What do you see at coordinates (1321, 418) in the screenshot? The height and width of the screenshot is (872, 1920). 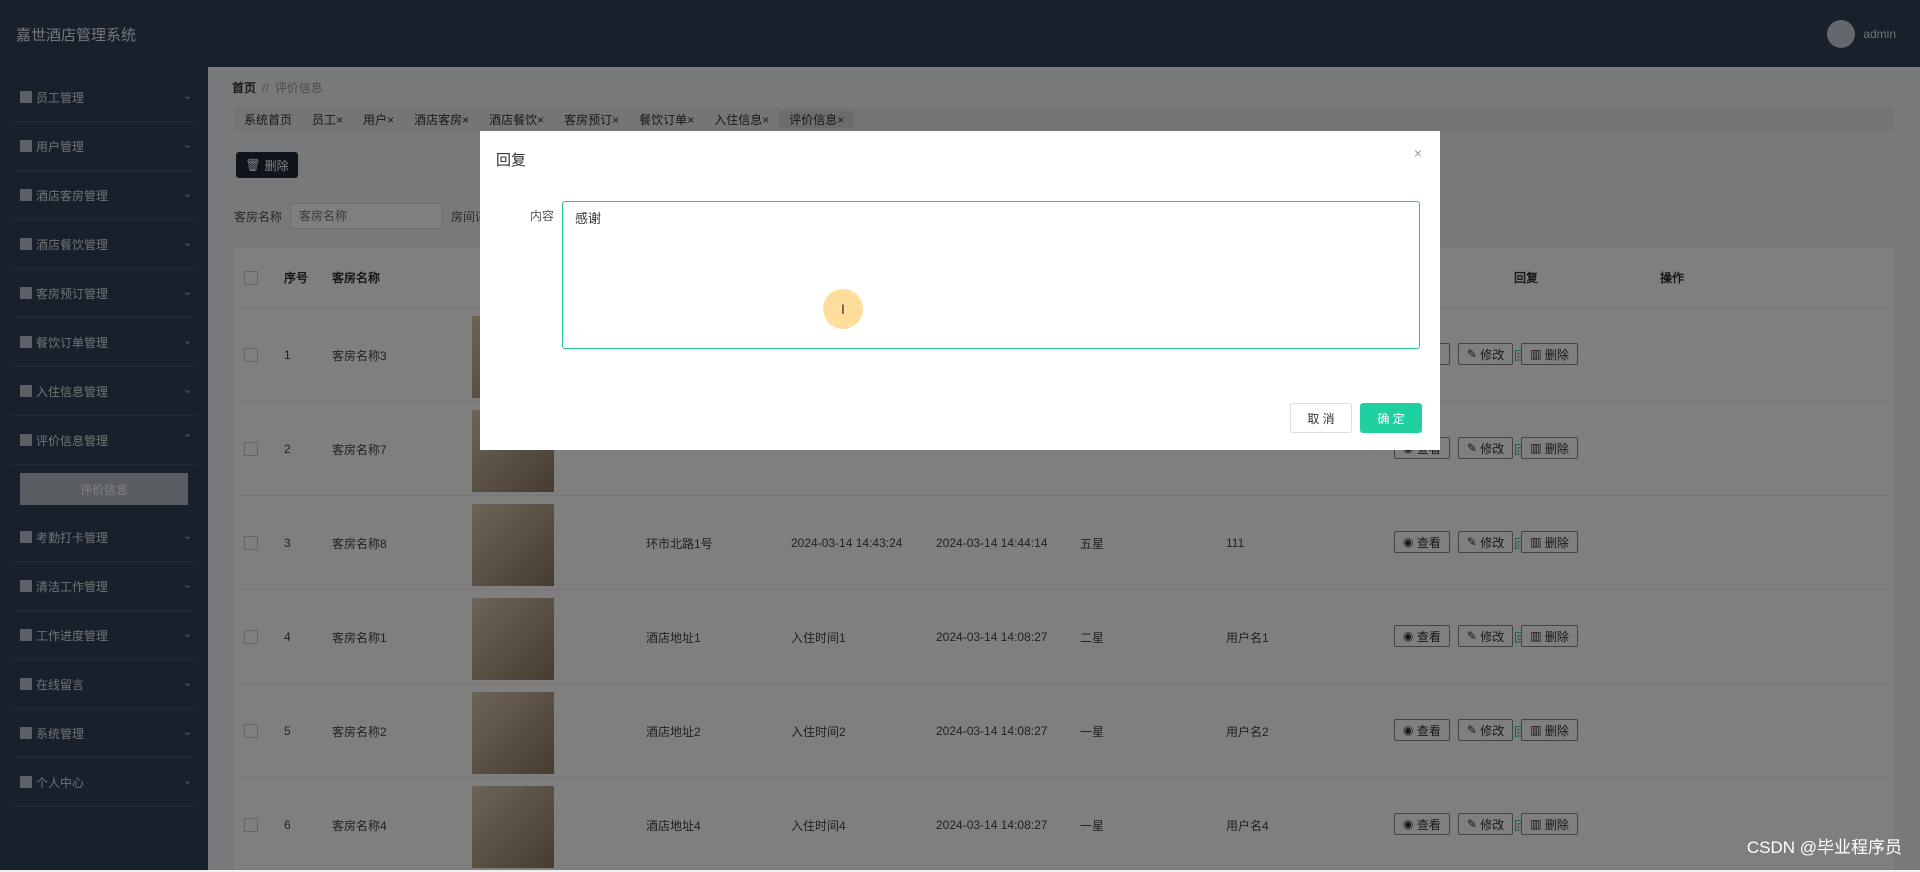 I see `cancel-button: 取 消` at bounding box center [1321, 418].